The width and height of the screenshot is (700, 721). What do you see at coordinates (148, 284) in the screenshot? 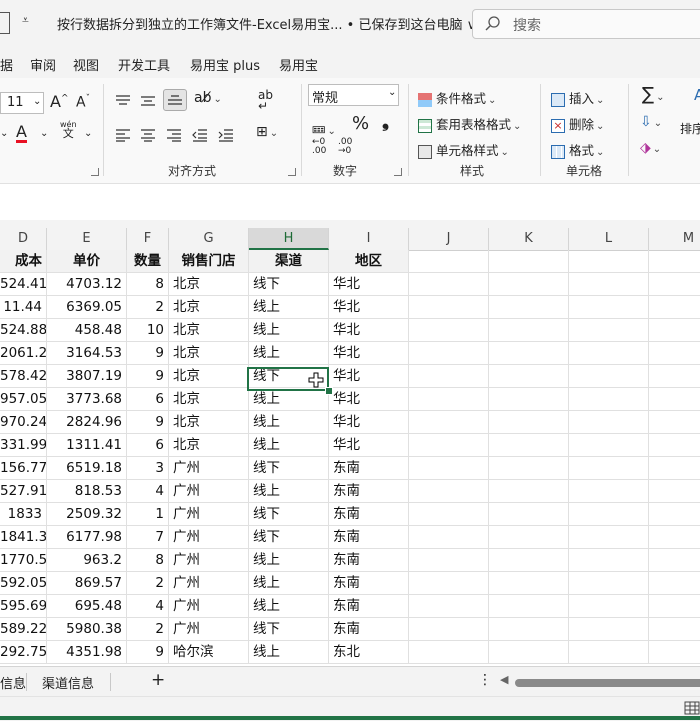
I see `table-cell: 8` at bounding box center [148, 284].